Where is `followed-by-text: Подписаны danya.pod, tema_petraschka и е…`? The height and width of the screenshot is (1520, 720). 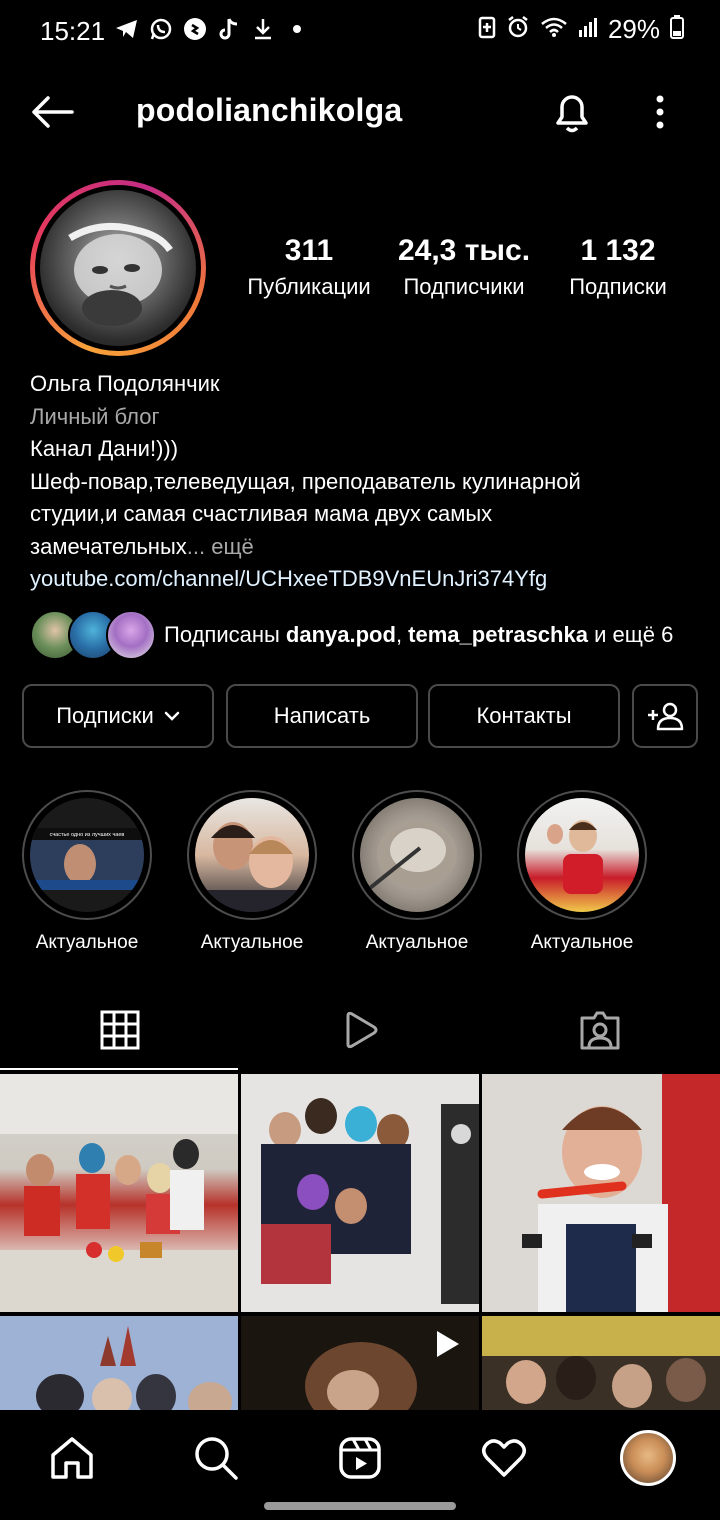 followed-by-text: Подписаны danya.pod, tema_petraschka и е… is located at coordinates (419, 634).